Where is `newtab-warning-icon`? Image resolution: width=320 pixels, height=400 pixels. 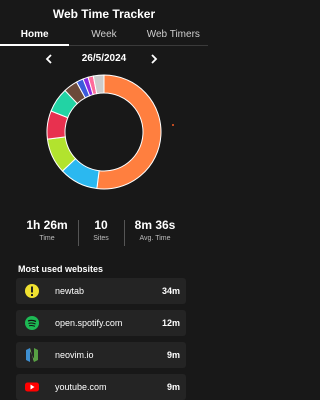 newtab-warning-icon is located at coordinates (32, 291).